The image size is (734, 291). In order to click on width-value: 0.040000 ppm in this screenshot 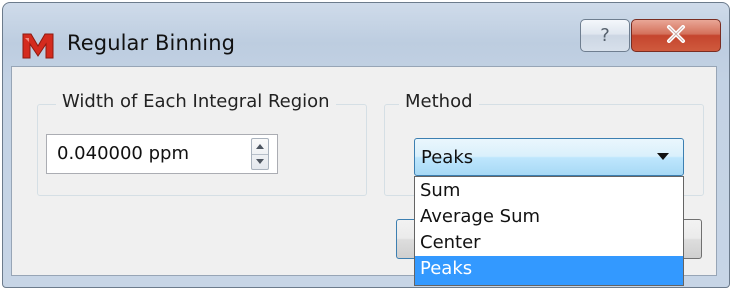, I will do `click(123, 153)`.